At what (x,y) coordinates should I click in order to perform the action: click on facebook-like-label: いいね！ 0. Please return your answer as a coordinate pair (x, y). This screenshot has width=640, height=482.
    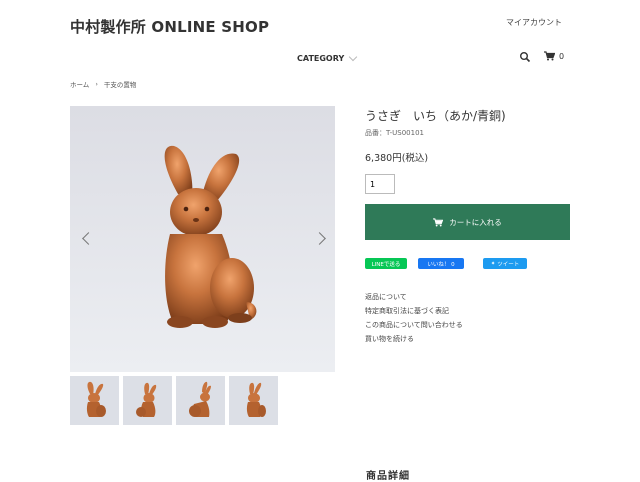
    Looking at the image, I should click on (441, 264).